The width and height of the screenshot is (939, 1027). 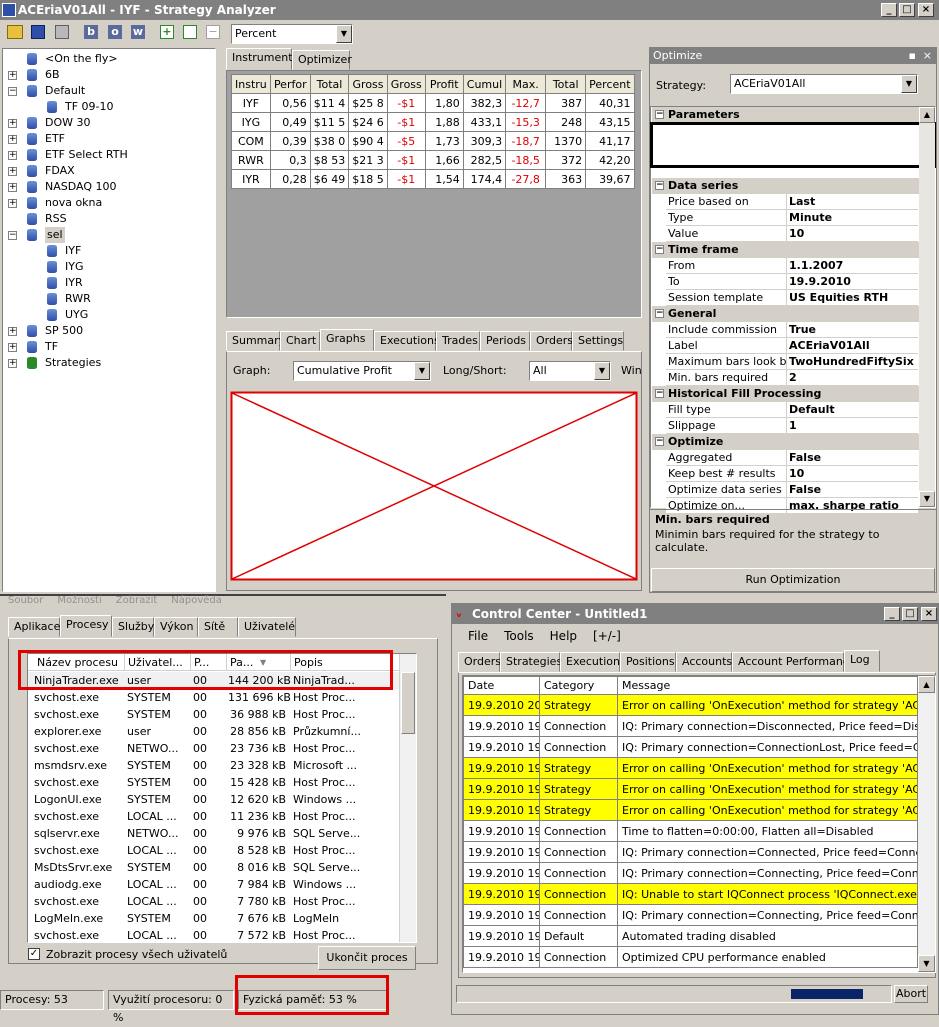 What do you see at coordinates (794, 662) in the screenshot?
I see `tab-account-performance: Account Performance` at bounding box center [794, 662].